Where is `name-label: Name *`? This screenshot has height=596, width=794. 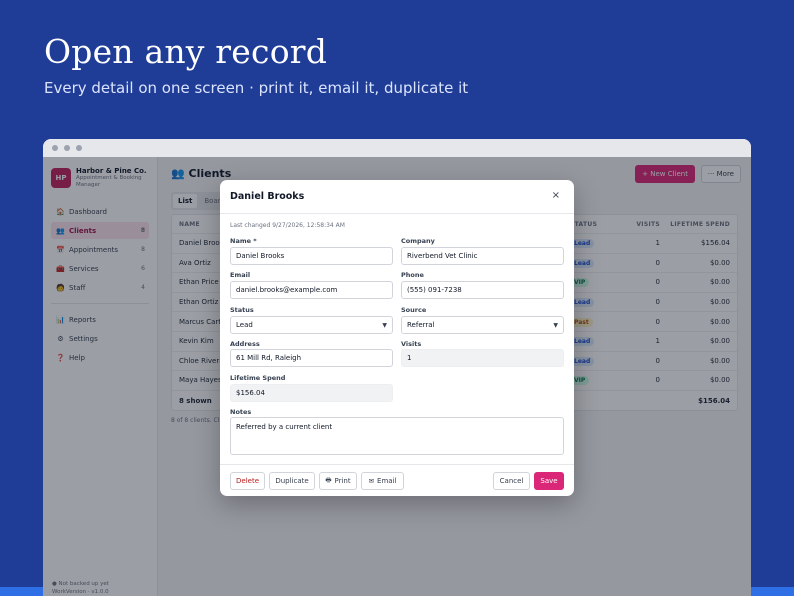 name-label: Name * is located at coordinates (243, 241).